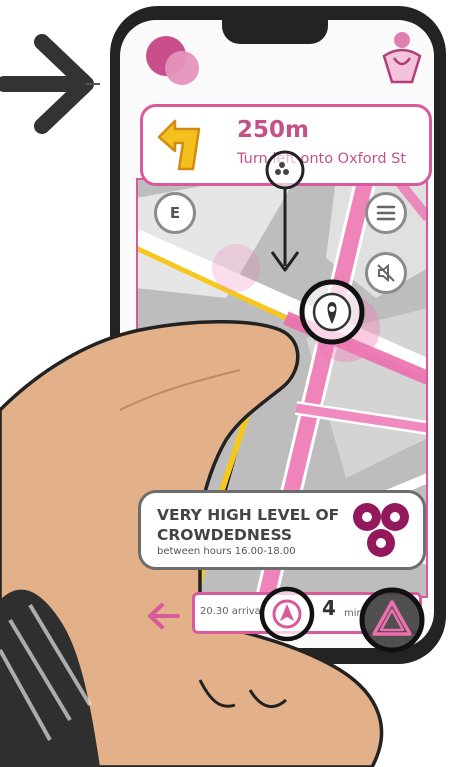 This screenshot has width=451, height=767. I want to click on mute-icon, so click(386, 273).